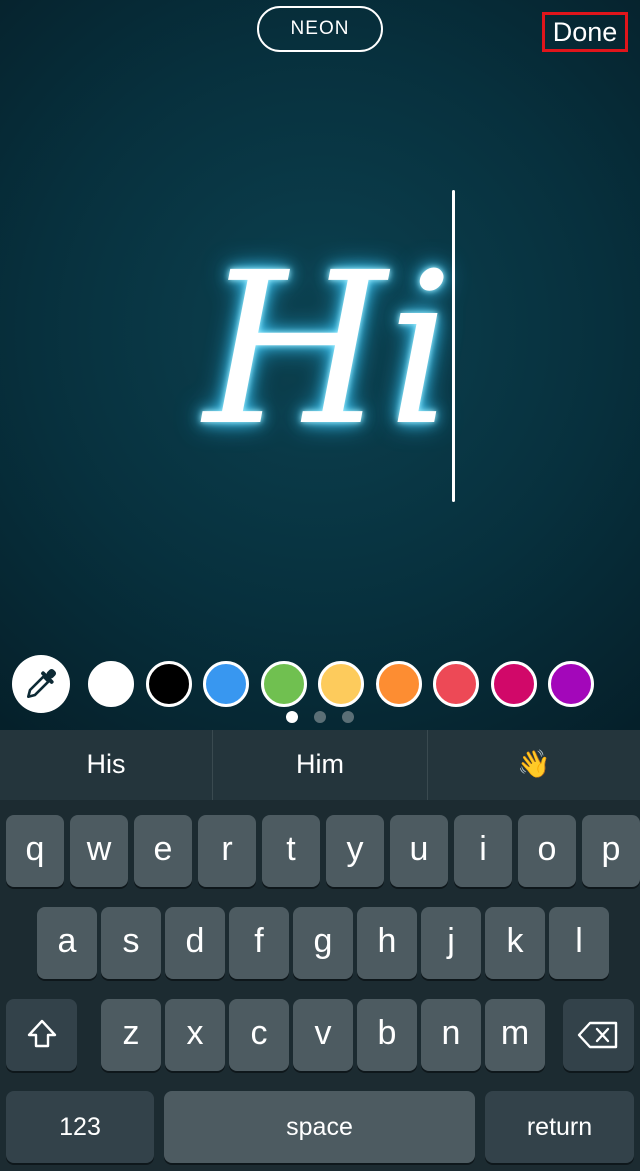 The height and width of the screenshot is (1171, 640). I want to click on key-x: x, so click(195, 1035).